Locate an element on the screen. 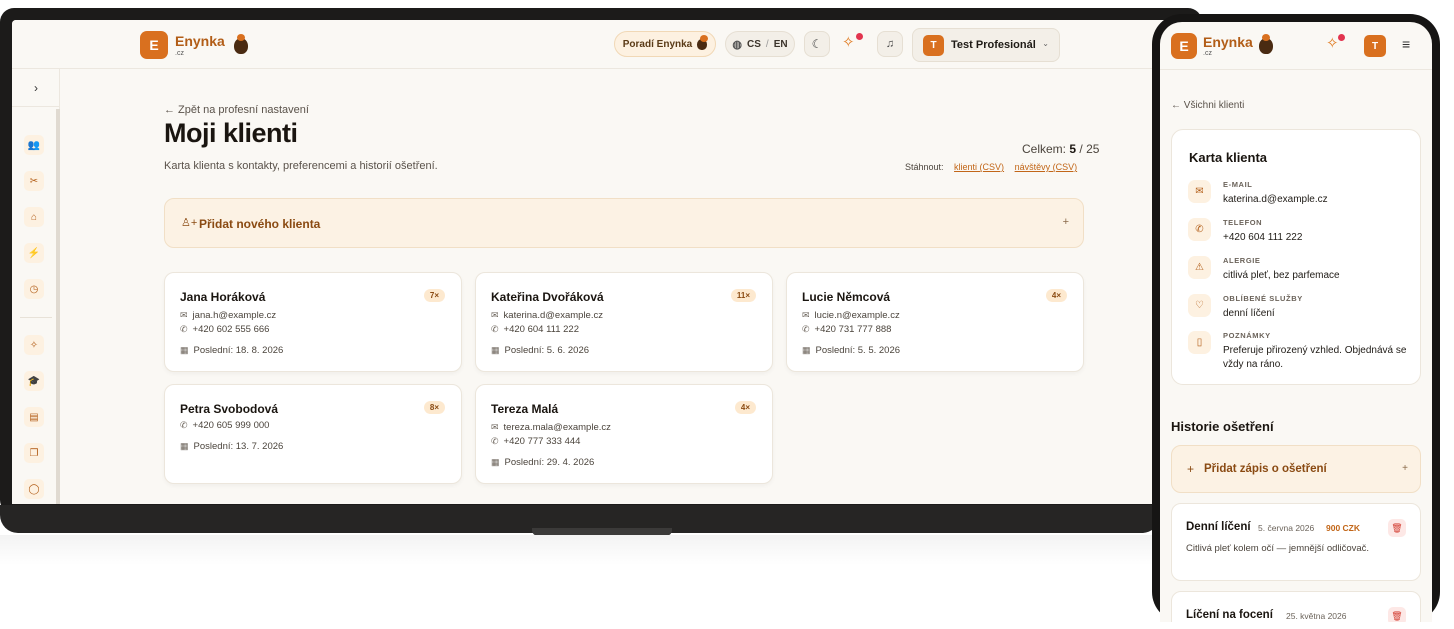 The height and width of the screenshot is (629, 1454). sidebar-toggle: › is located at coordinates (36, 88).